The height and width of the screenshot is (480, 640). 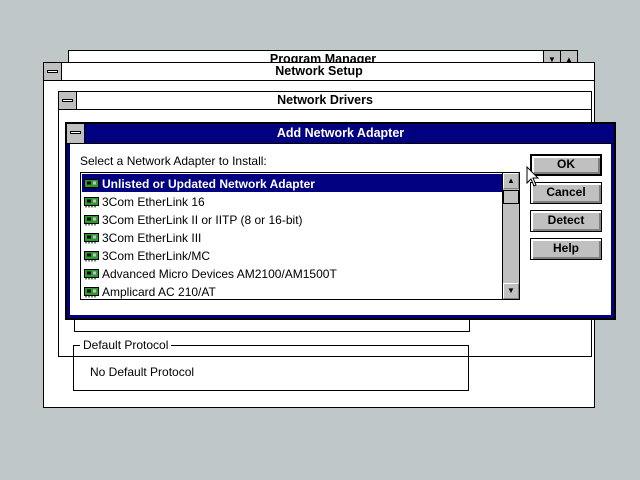 What do you see at coordinates (292, 201) in the screenshot?
I see `adapter-list-item: 3Com EtherLink 16` at bounding box center [292, 201].